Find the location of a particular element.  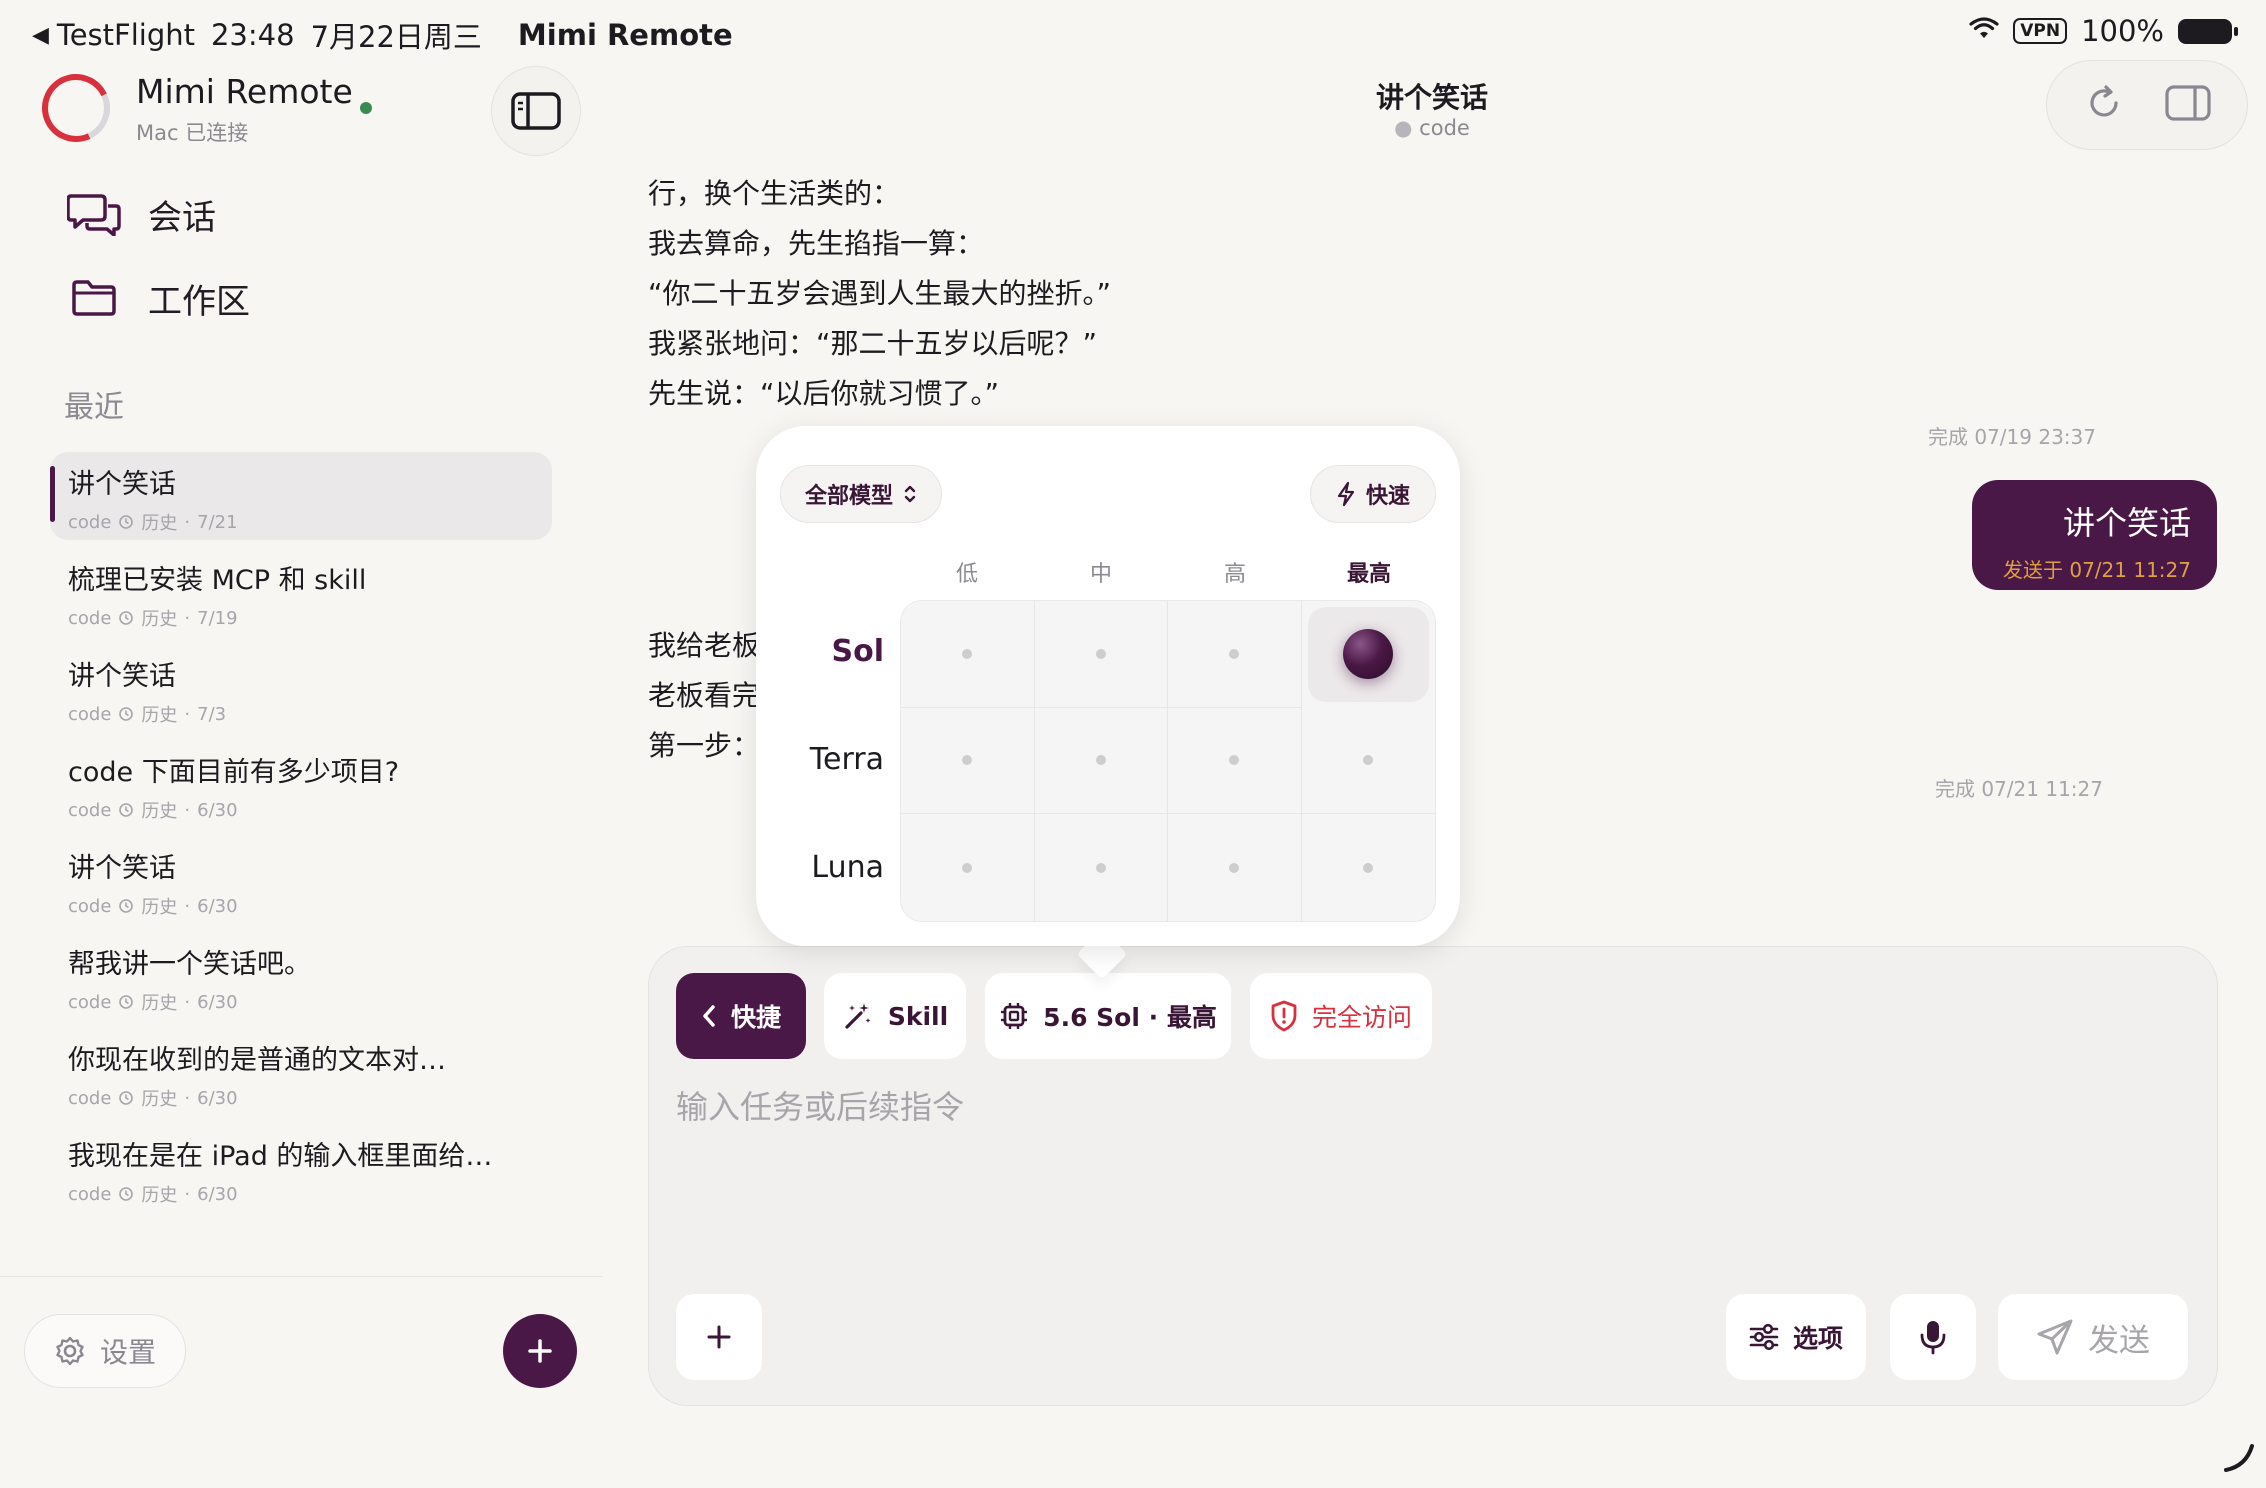

conversation-item: code 下面目前有多少项目? code 历史 · 6/30 is located at coordinates (301, 784).